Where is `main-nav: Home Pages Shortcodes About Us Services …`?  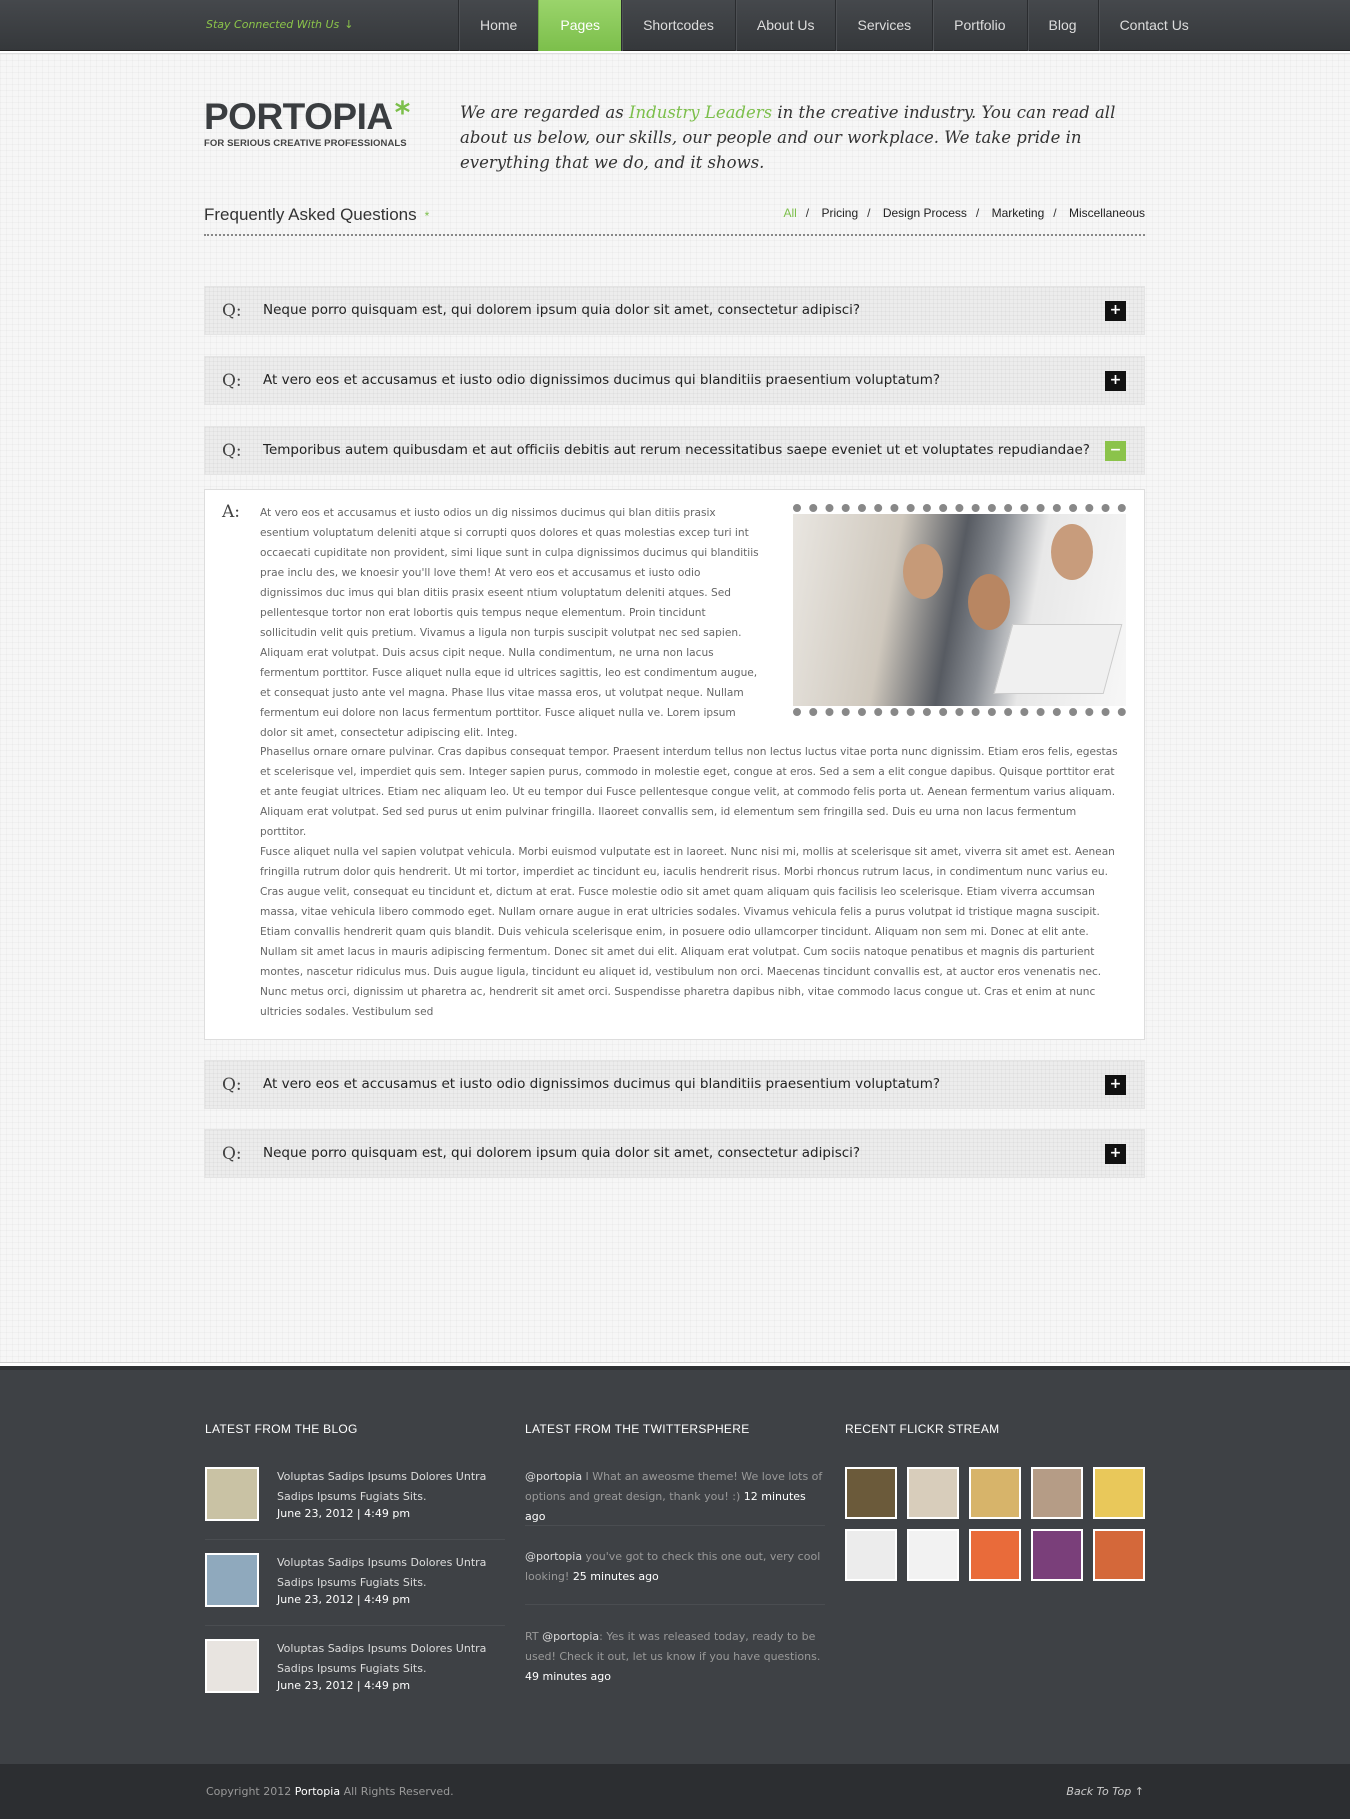
main-nav: Home Pages Shortcodes About Us Services … is located at coordinates (834, 25).